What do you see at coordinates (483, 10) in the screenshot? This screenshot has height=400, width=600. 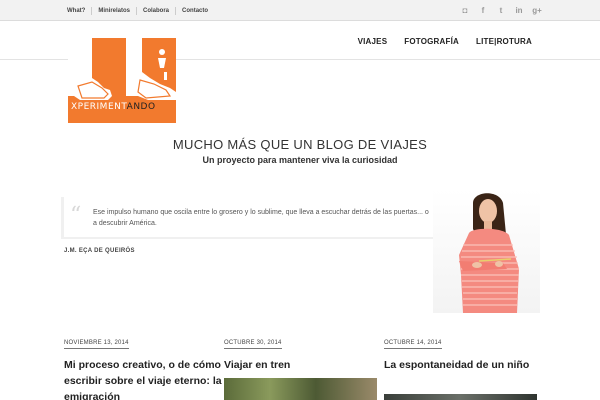 I see `facebook-icon: f` at bounding box center [483, 10].